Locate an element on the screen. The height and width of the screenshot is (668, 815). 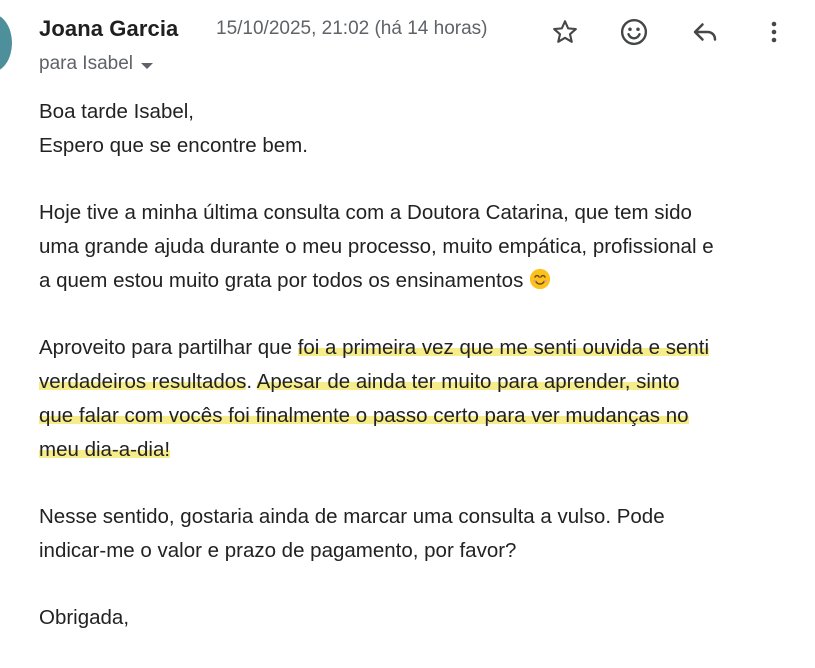
highlighted-text: meu dia-a-dia! is located at coordinates (105, 449).